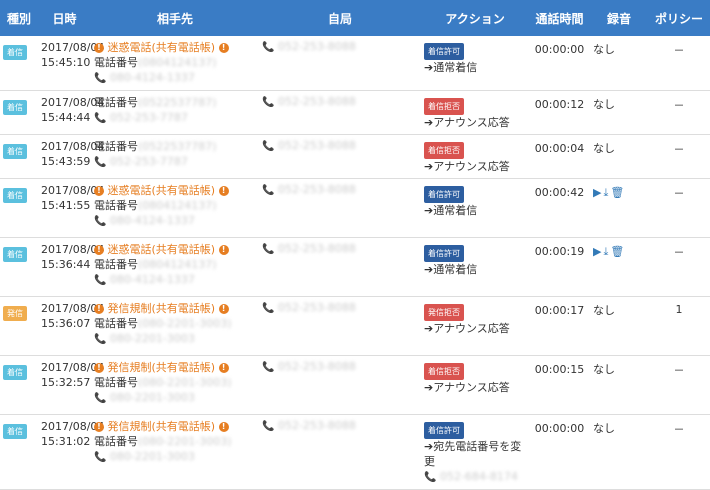 The image size is (710, 490). Describe the element at coordinates (66, 117) in the screenshot. I see `call-time: 15:44:44` at that location.